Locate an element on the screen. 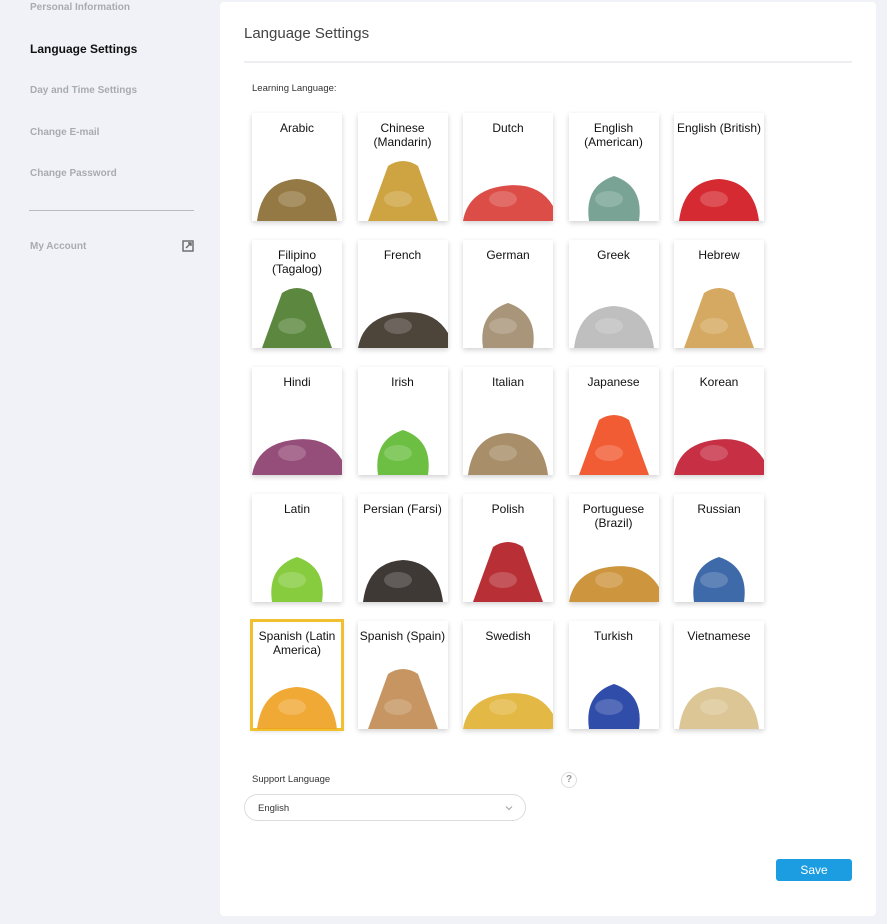 The width and height of the screenshot is (887, 924). language-card-label: Portuguese (Brazil) is located at coordinates (613, 516).